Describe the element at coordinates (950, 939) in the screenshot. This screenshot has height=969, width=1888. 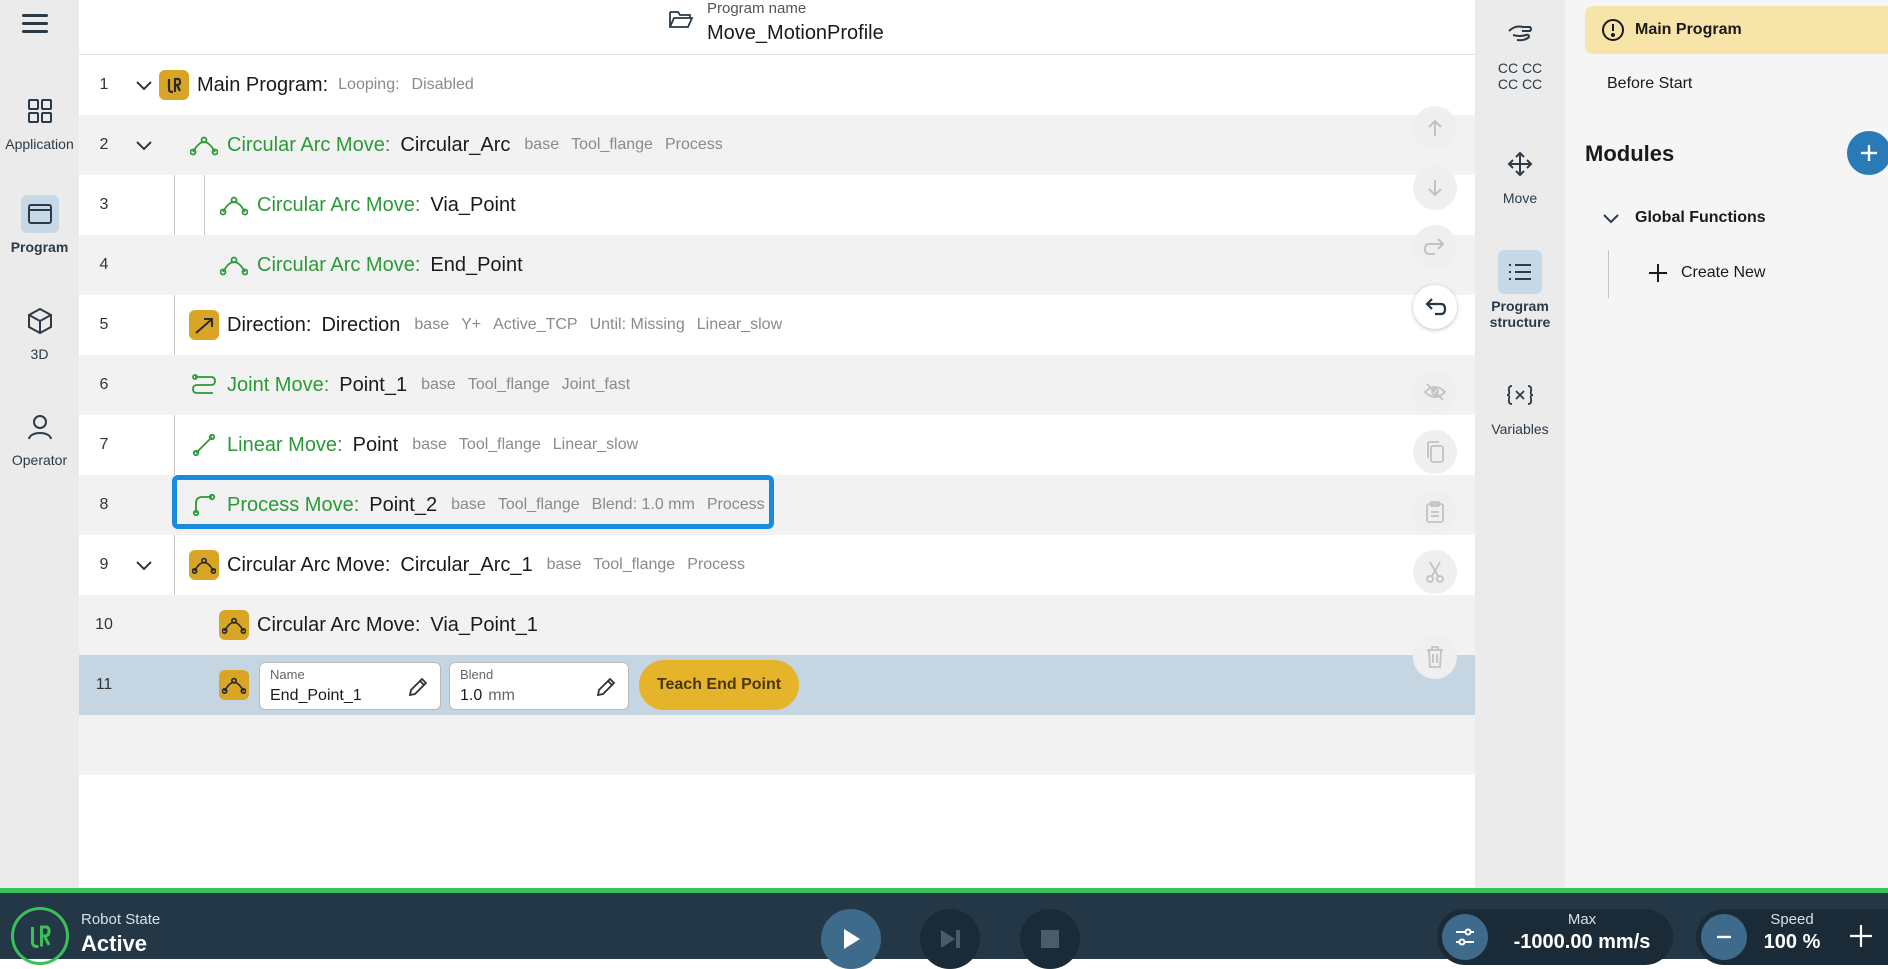
I see `step-button` at that location.